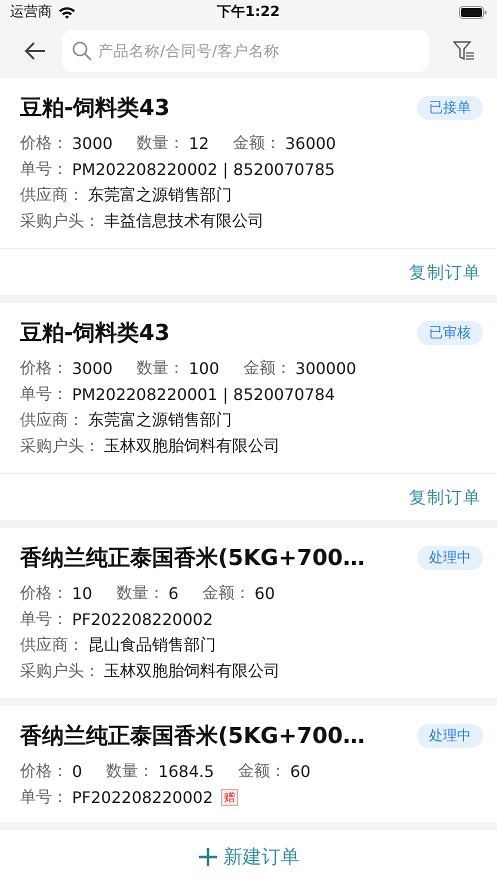 Image resolution: width=497 pixels, height=883 pixels. Describe the element at coordinates (473, 12) in the screenshot. I see `battery-icon` at that location.